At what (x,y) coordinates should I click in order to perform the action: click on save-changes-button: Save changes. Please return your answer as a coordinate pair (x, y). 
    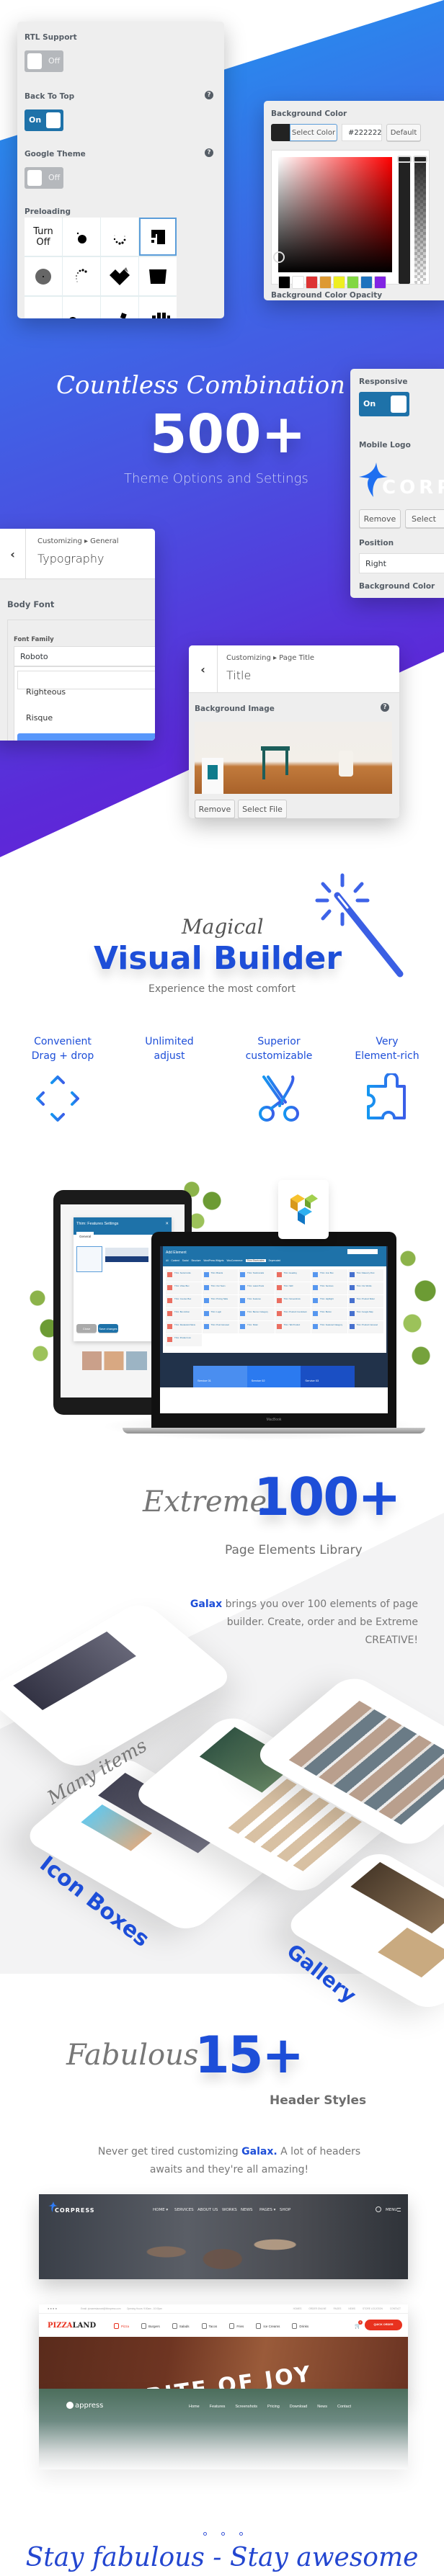
    Looking at the image, I should click on (108, 1328).